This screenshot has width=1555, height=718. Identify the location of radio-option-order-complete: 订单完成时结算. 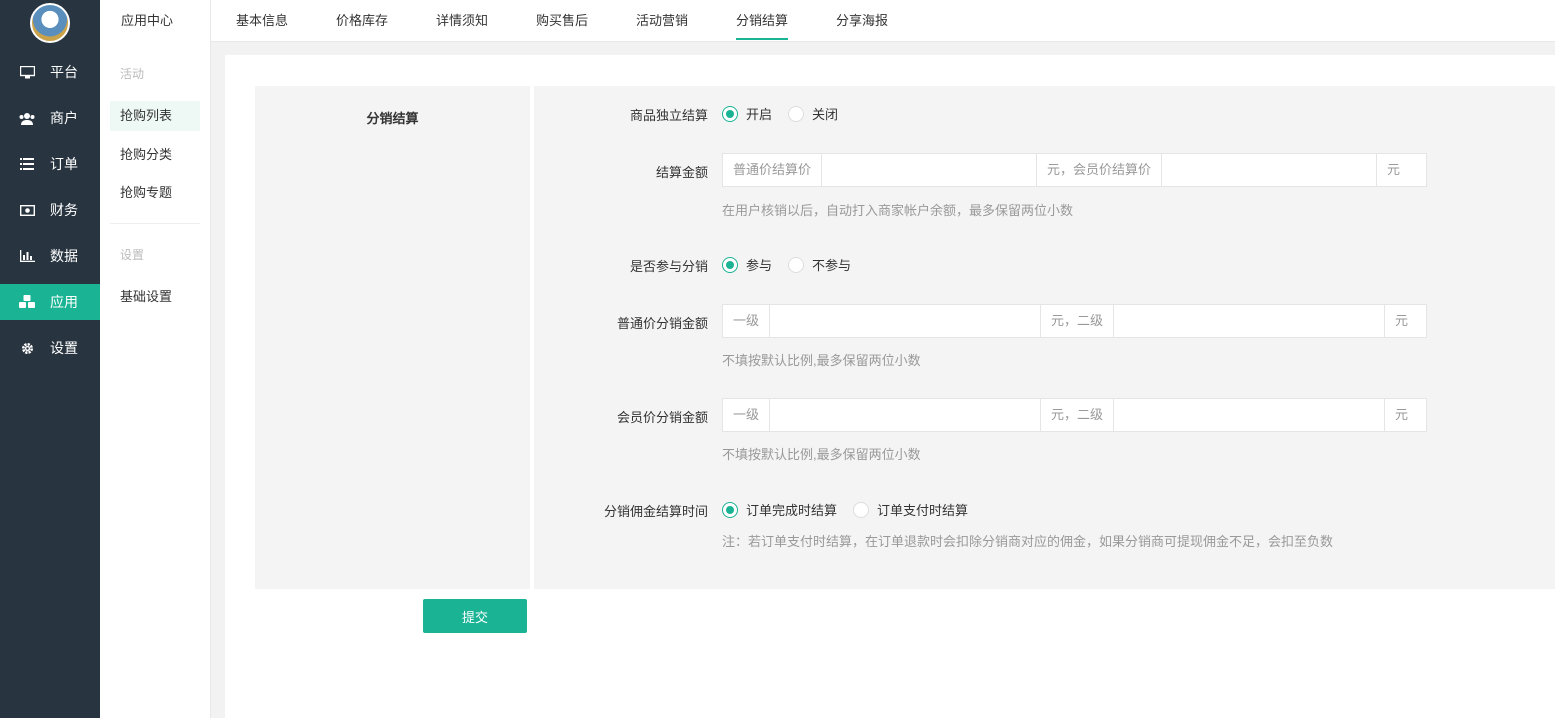
(779, 509).